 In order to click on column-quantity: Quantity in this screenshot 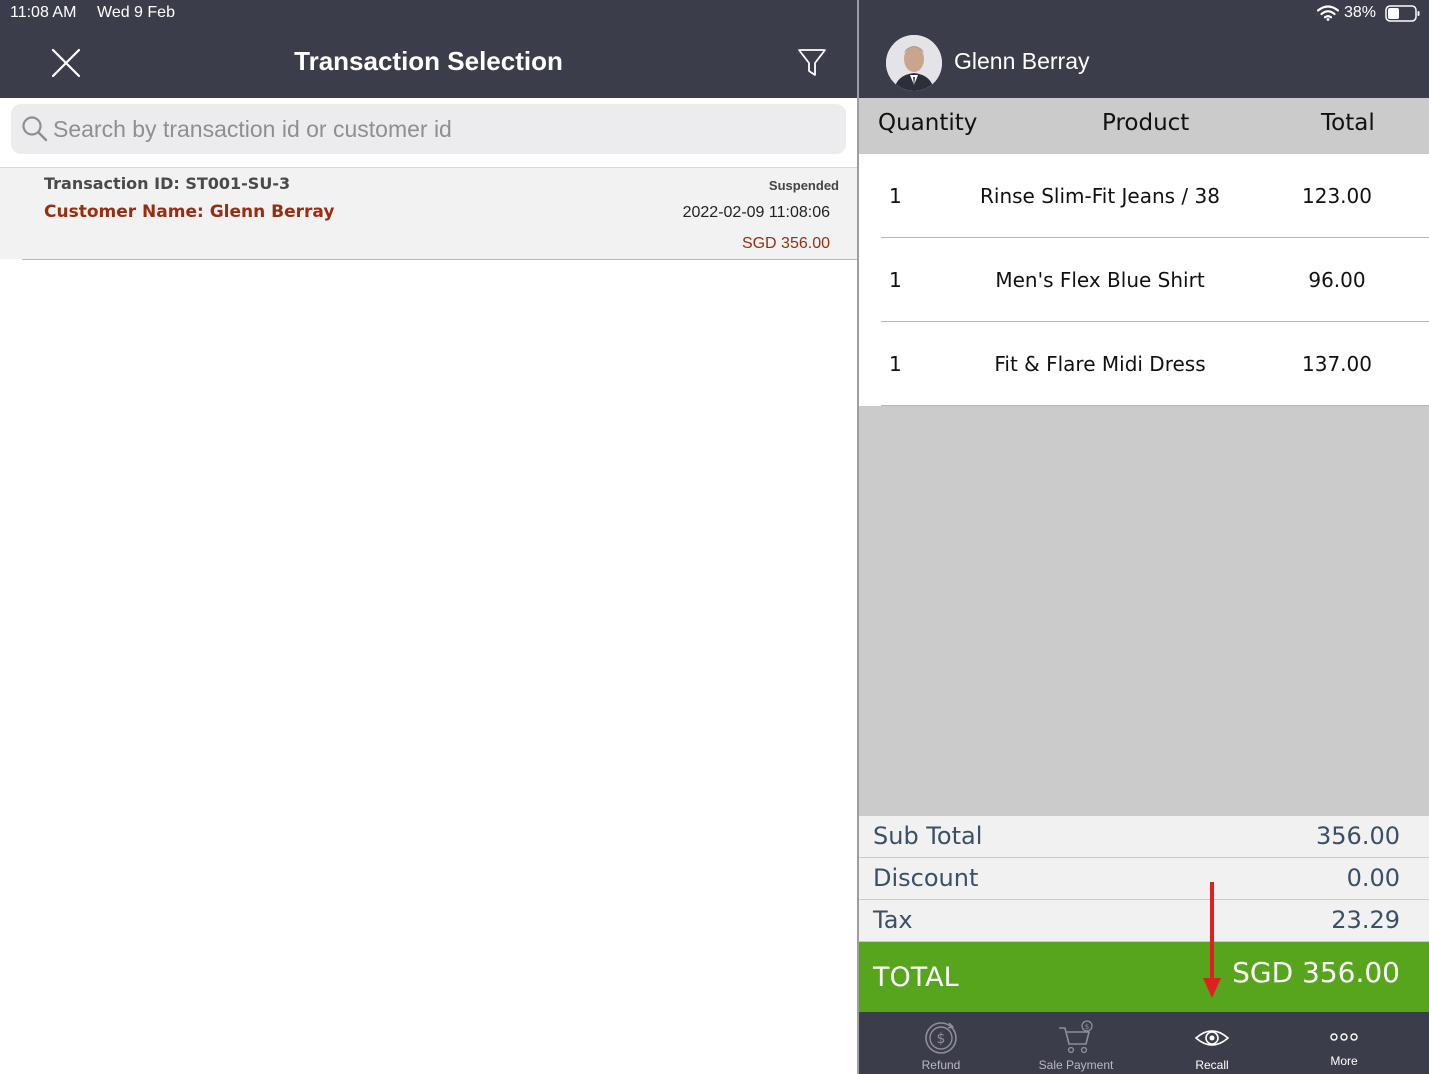, I will do `click(928, 123)`.